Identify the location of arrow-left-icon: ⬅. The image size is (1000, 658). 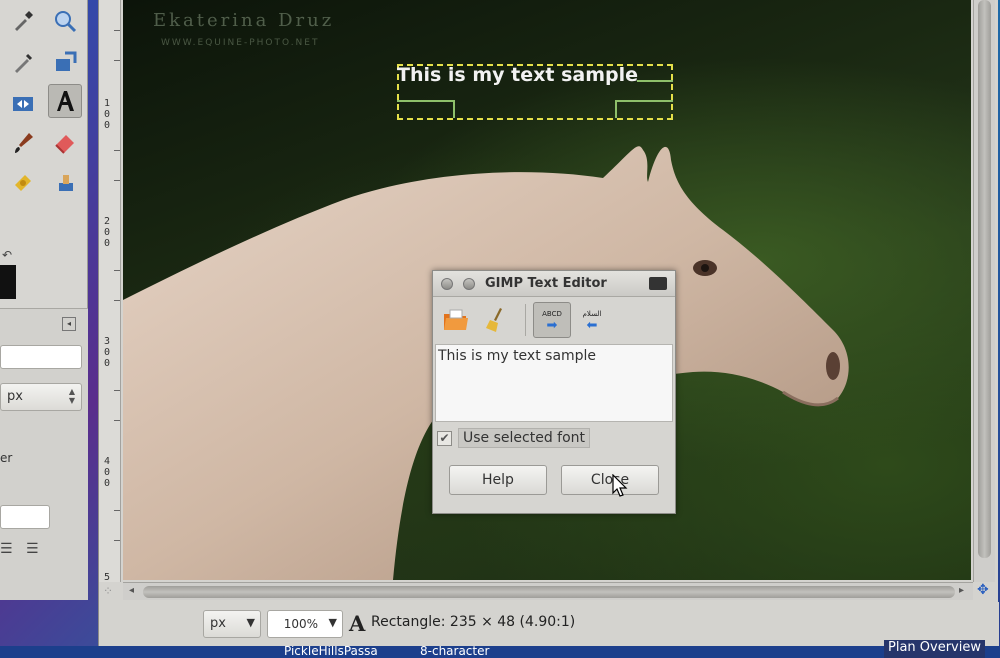
(592, 325).